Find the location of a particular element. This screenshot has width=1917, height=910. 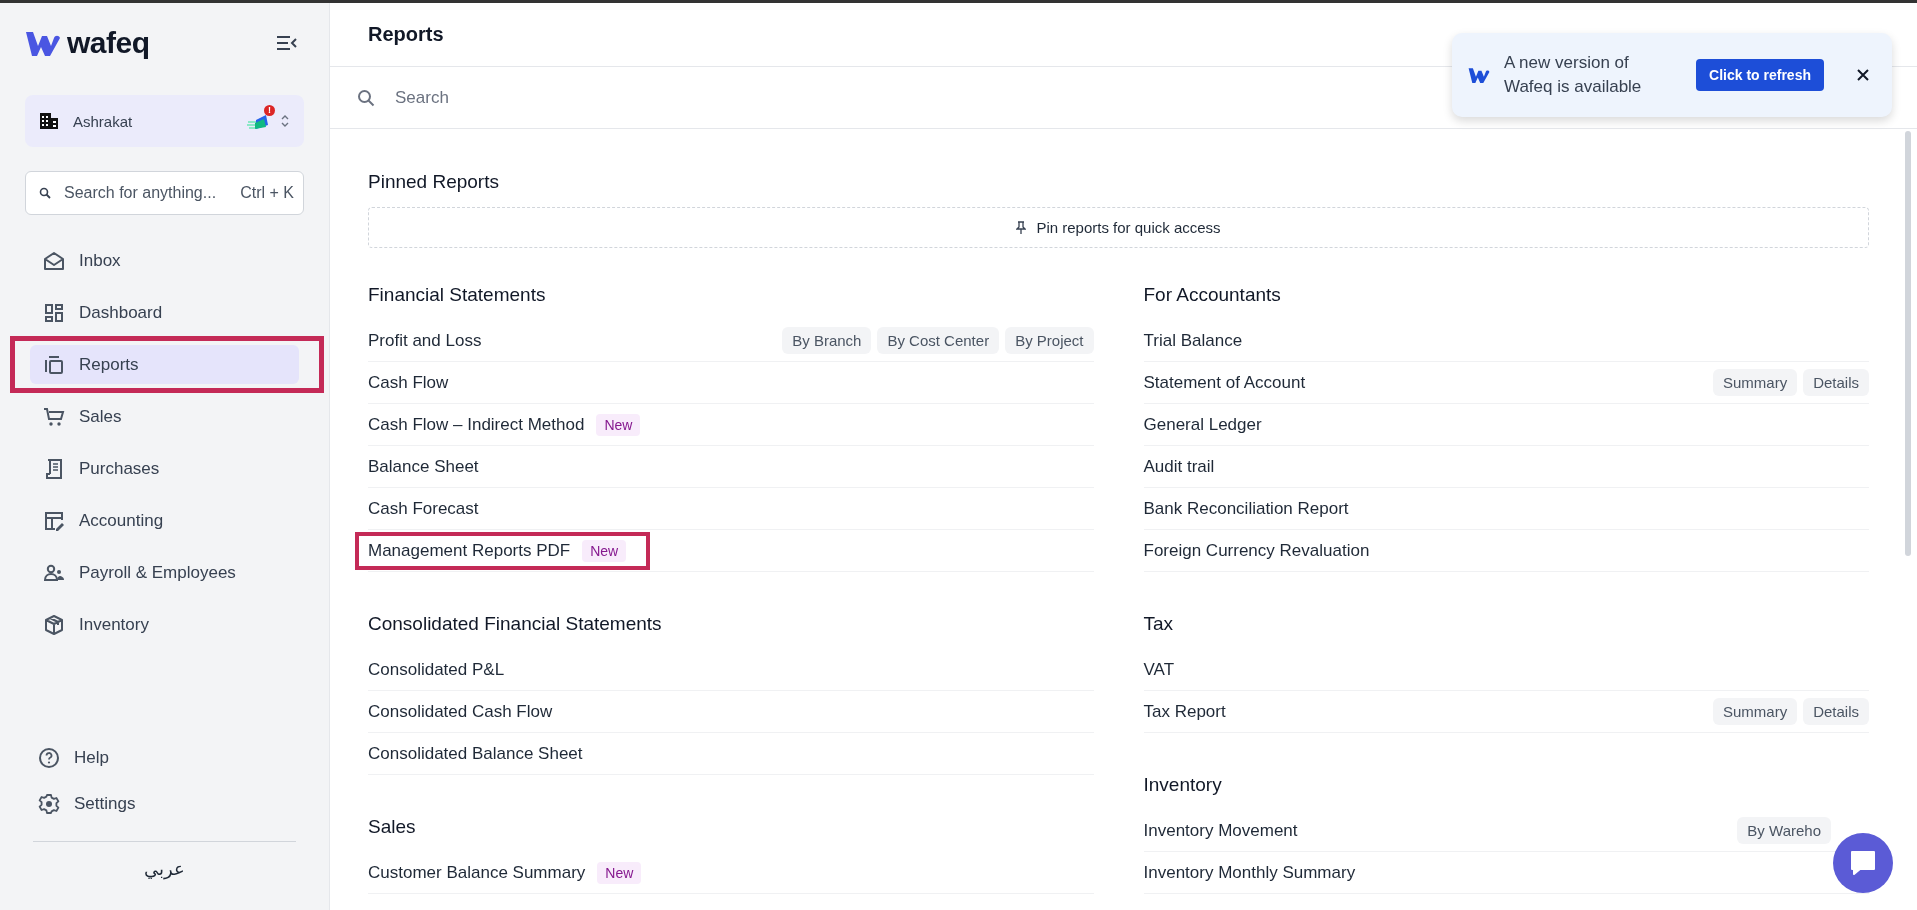

help-icon is located at coordinates (49, 758).